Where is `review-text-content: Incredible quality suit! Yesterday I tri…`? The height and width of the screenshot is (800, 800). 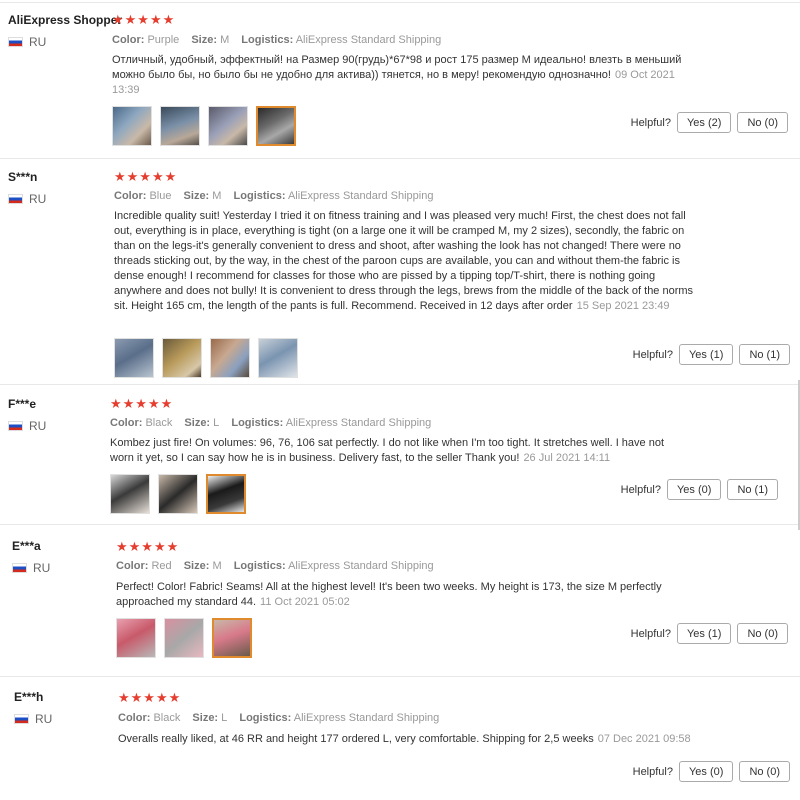 review-text-content: Incredible quality suit! Yesterday I tri… is located at coordinates (404, 261).